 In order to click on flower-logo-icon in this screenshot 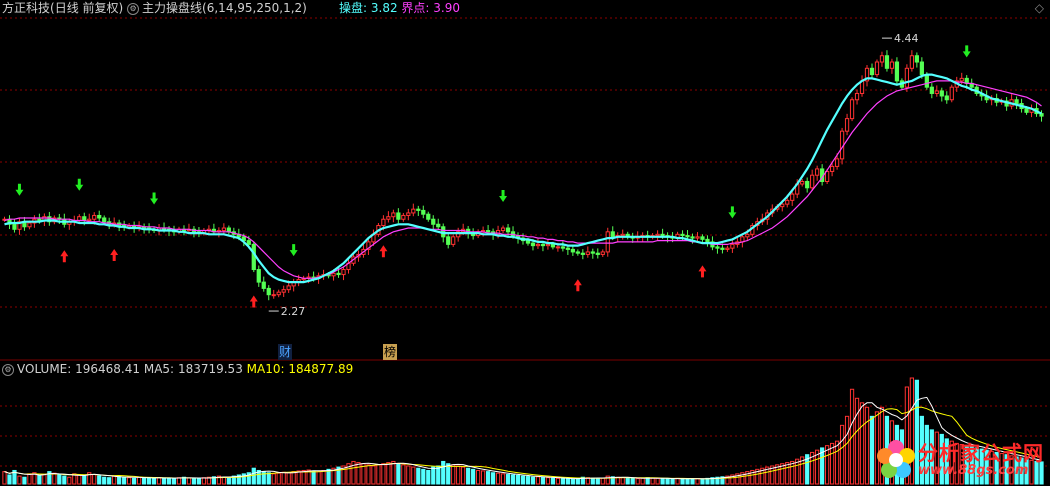, I will do `click(896, 459)`.